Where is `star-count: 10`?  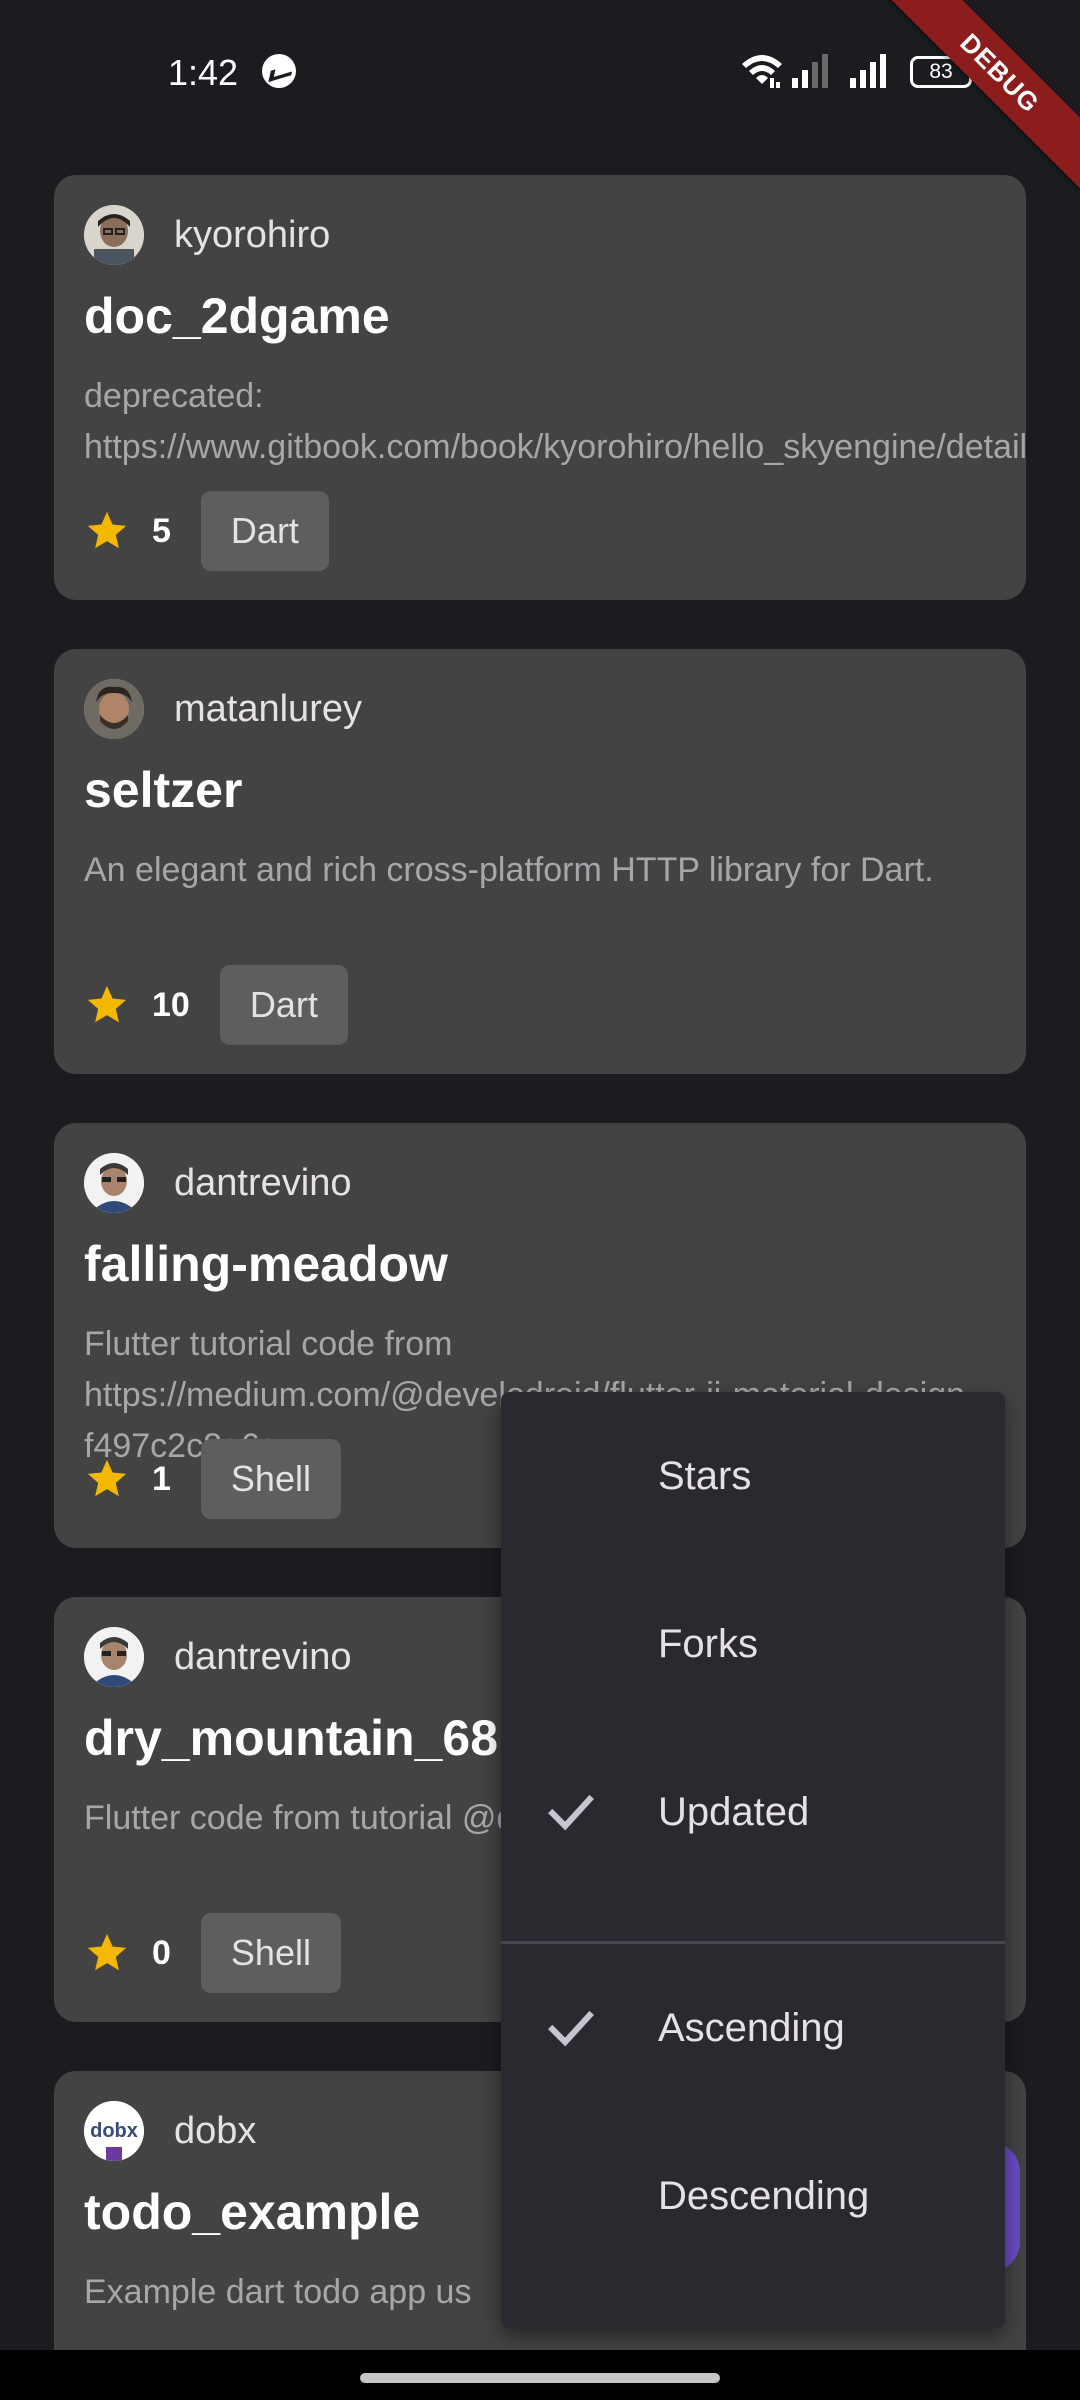 star-count: 10 is located at coordinates (171, 1004).